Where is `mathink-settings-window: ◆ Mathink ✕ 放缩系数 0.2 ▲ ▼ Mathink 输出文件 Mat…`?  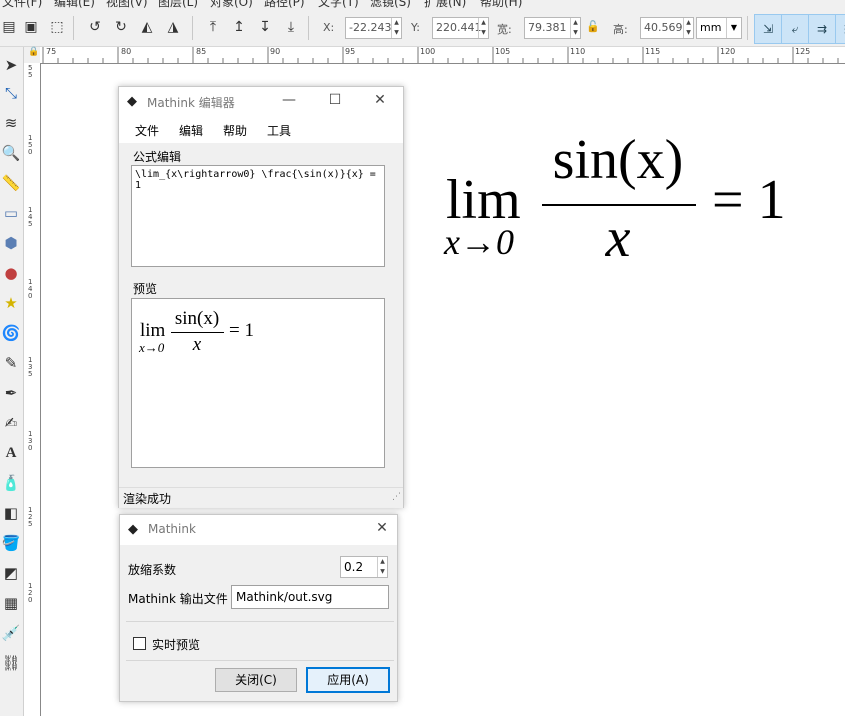
mathink-settings-window: ◆ Mathink ✕ 放缩系数 0.2 ▲ ▼ Mathink 输出文件 Mat… is located at coordinates (258, 608).